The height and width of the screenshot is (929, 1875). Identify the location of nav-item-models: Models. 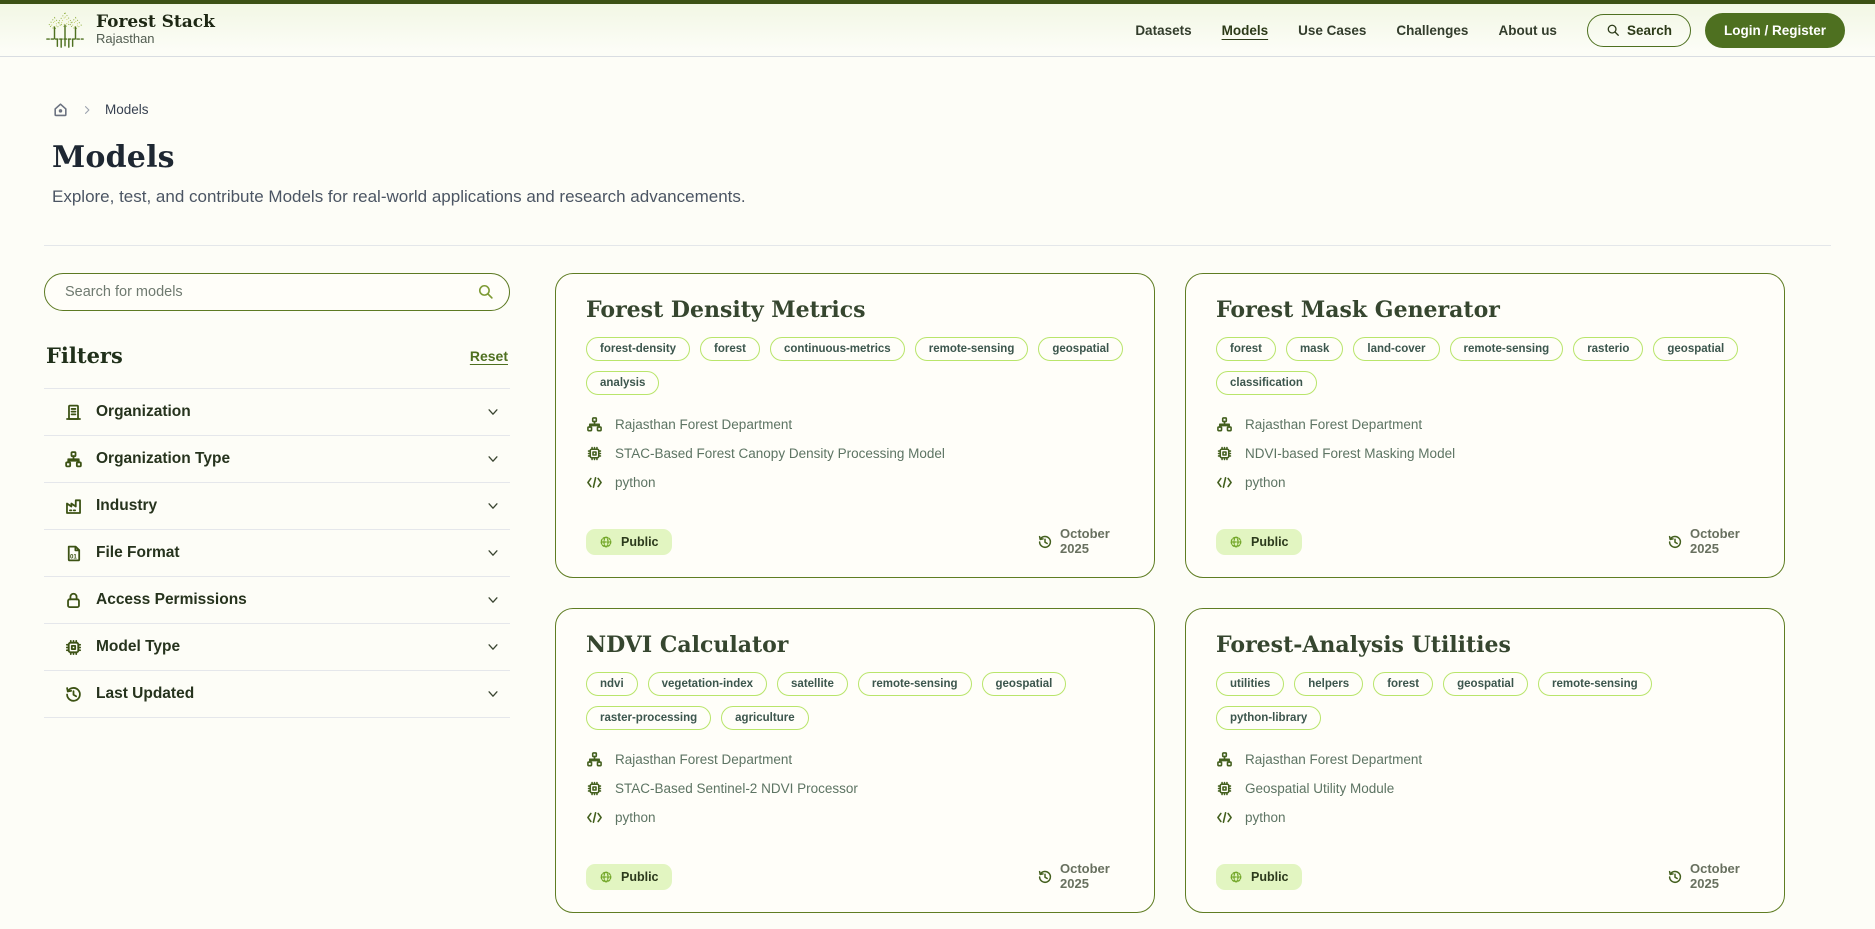
(1245, 30).